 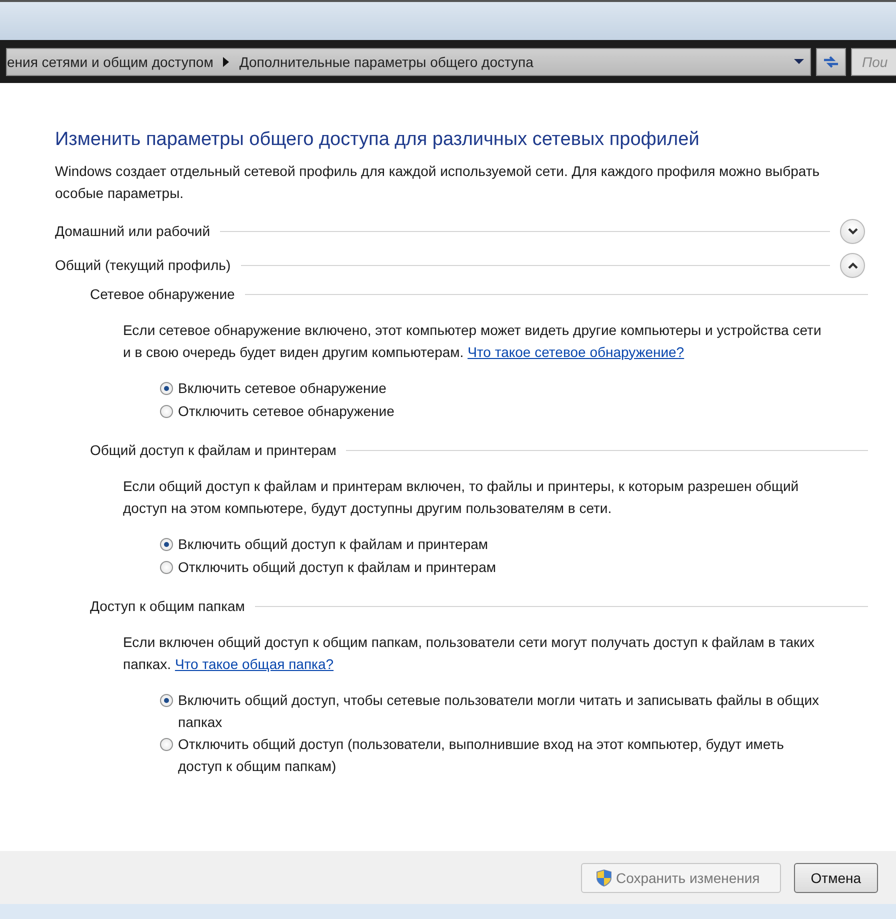 What do you see at coordinates (286, 411) in the screenshot?
I see `radio-label: Отключить сетевое обнаружение` at bounding box center [286, 411].